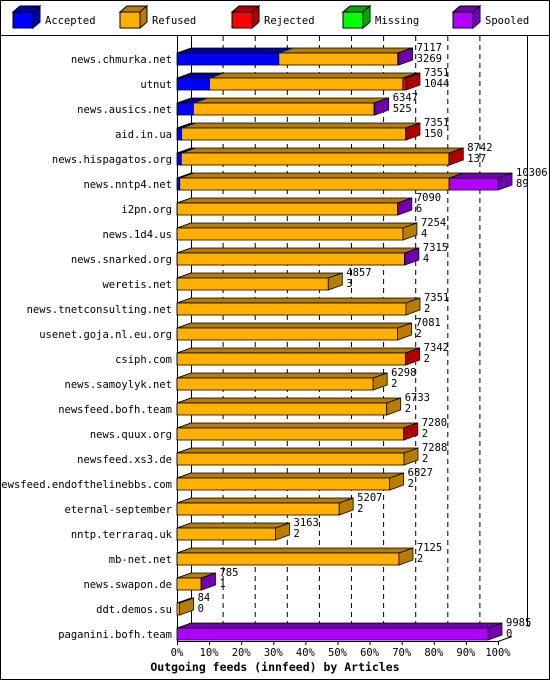  I want to click on category-label: newsfeed.bofh.team, so click(115, 410).